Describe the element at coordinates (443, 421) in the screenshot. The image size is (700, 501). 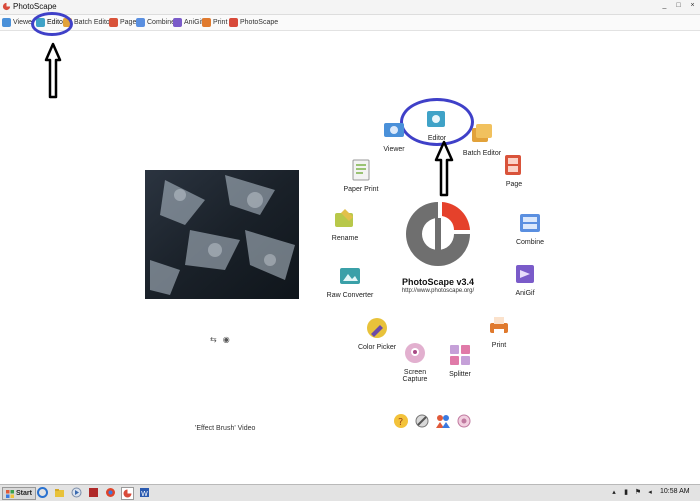
I see `people-icon` at that location.